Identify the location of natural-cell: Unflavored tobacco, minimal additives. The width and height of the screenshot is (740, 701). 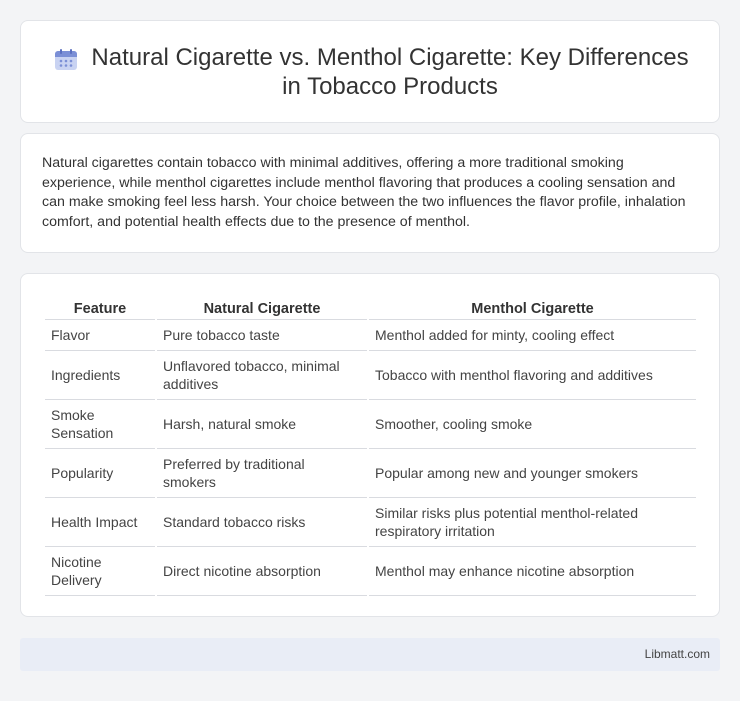
(262, 375).